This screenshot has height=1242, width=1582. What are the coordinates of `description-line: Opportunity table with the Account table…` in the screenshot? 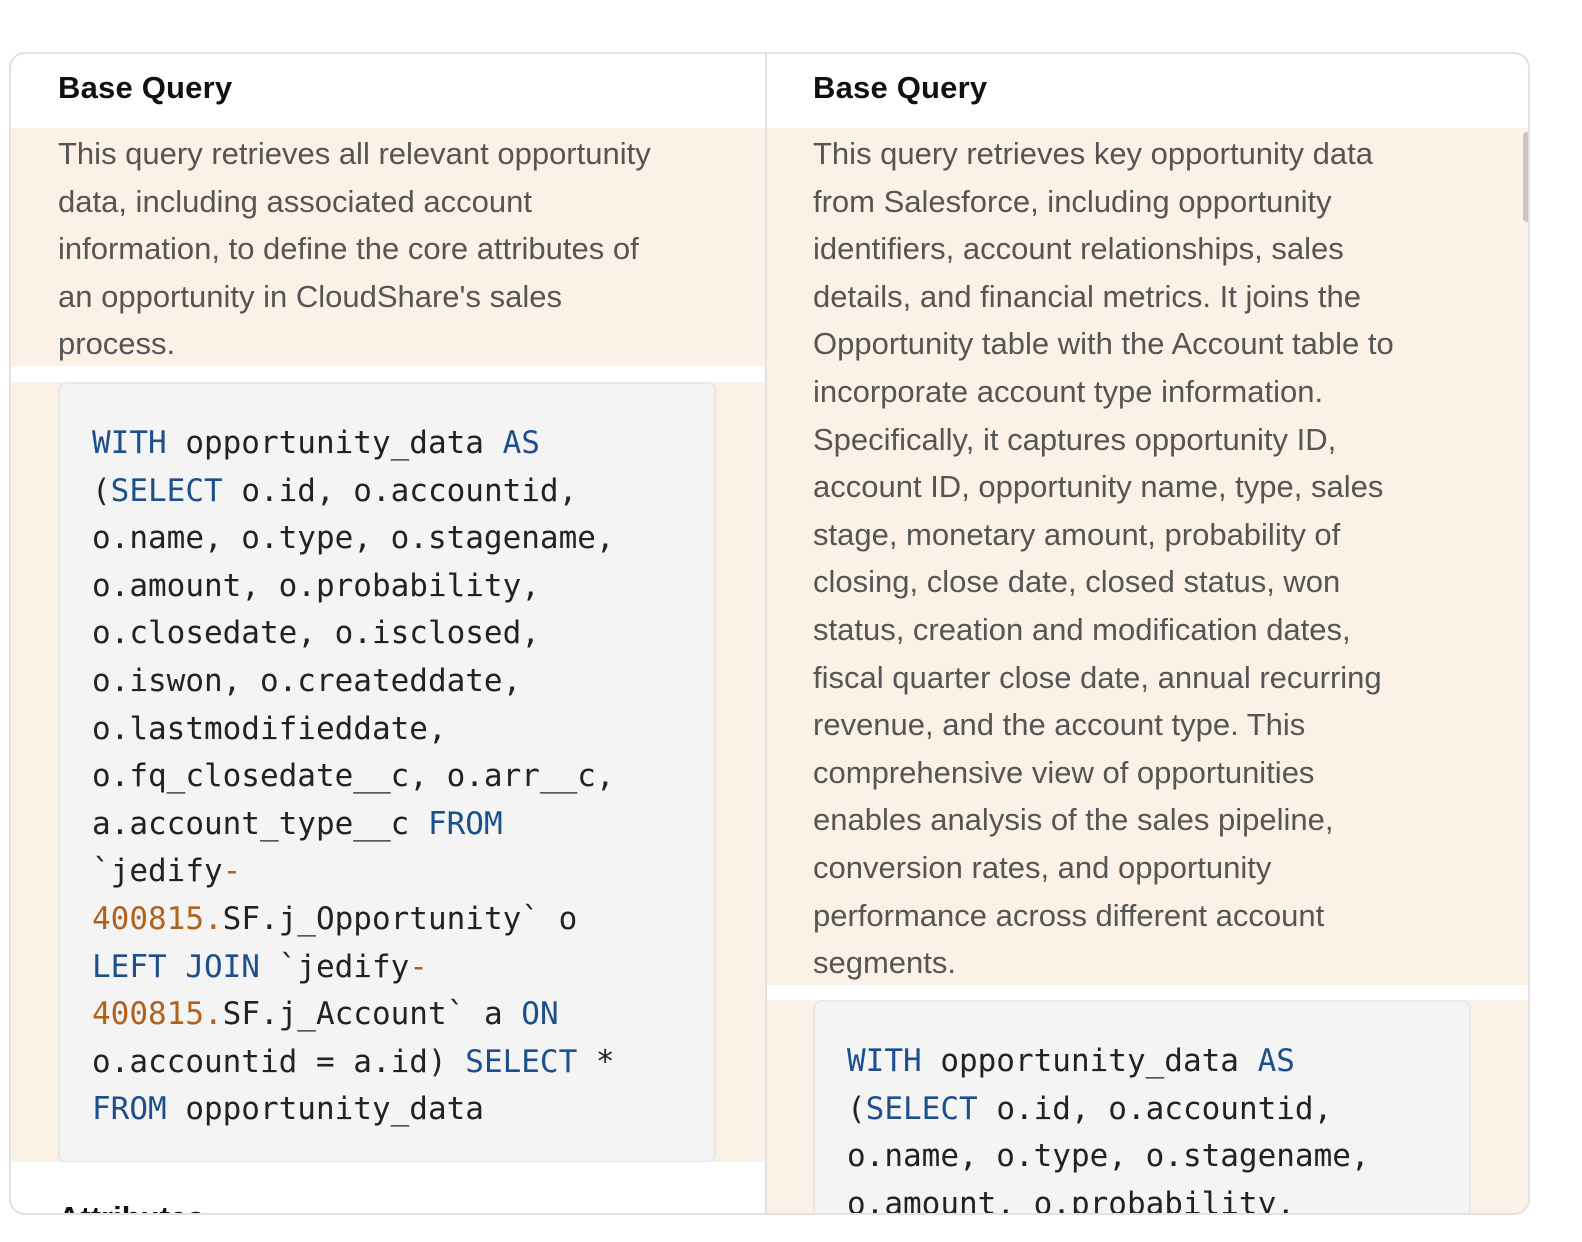 It's located at (1103, 344).